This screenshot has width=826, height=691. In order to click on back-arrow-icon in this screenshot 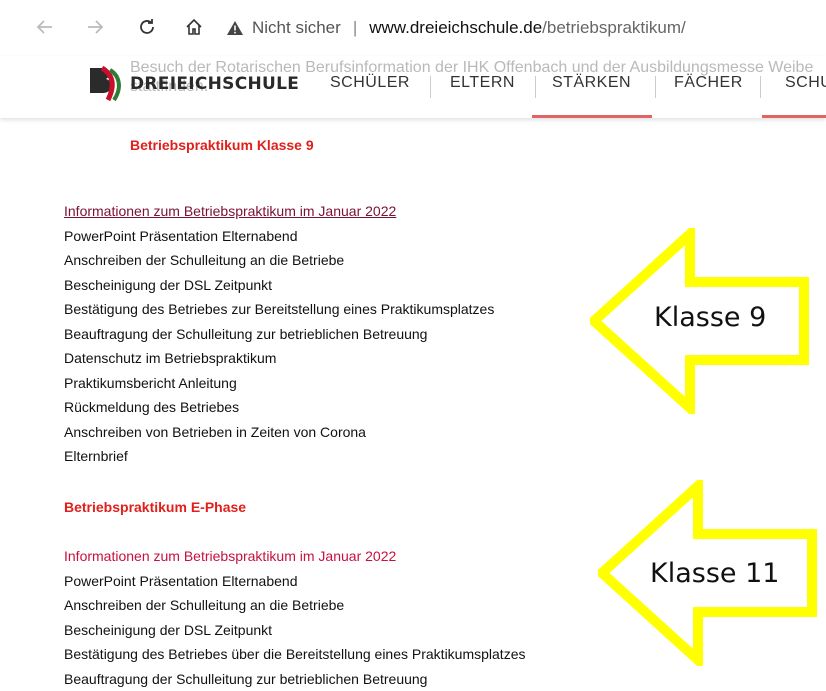, I will do `click(45, 27)`.